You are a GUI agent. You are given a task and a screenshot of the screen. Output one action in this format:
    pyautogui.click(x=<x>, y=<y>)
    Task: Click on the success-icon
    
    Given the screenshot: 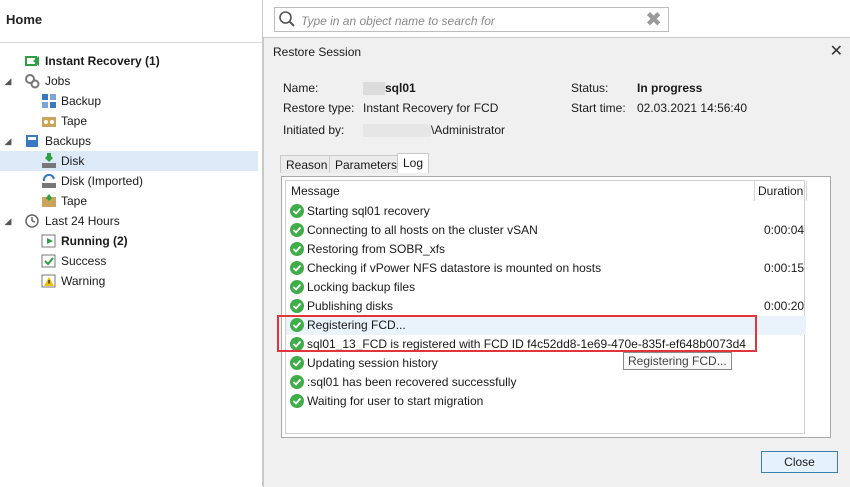 What is the action you would take?
    pyautogui.click(x=49, y=261)
    